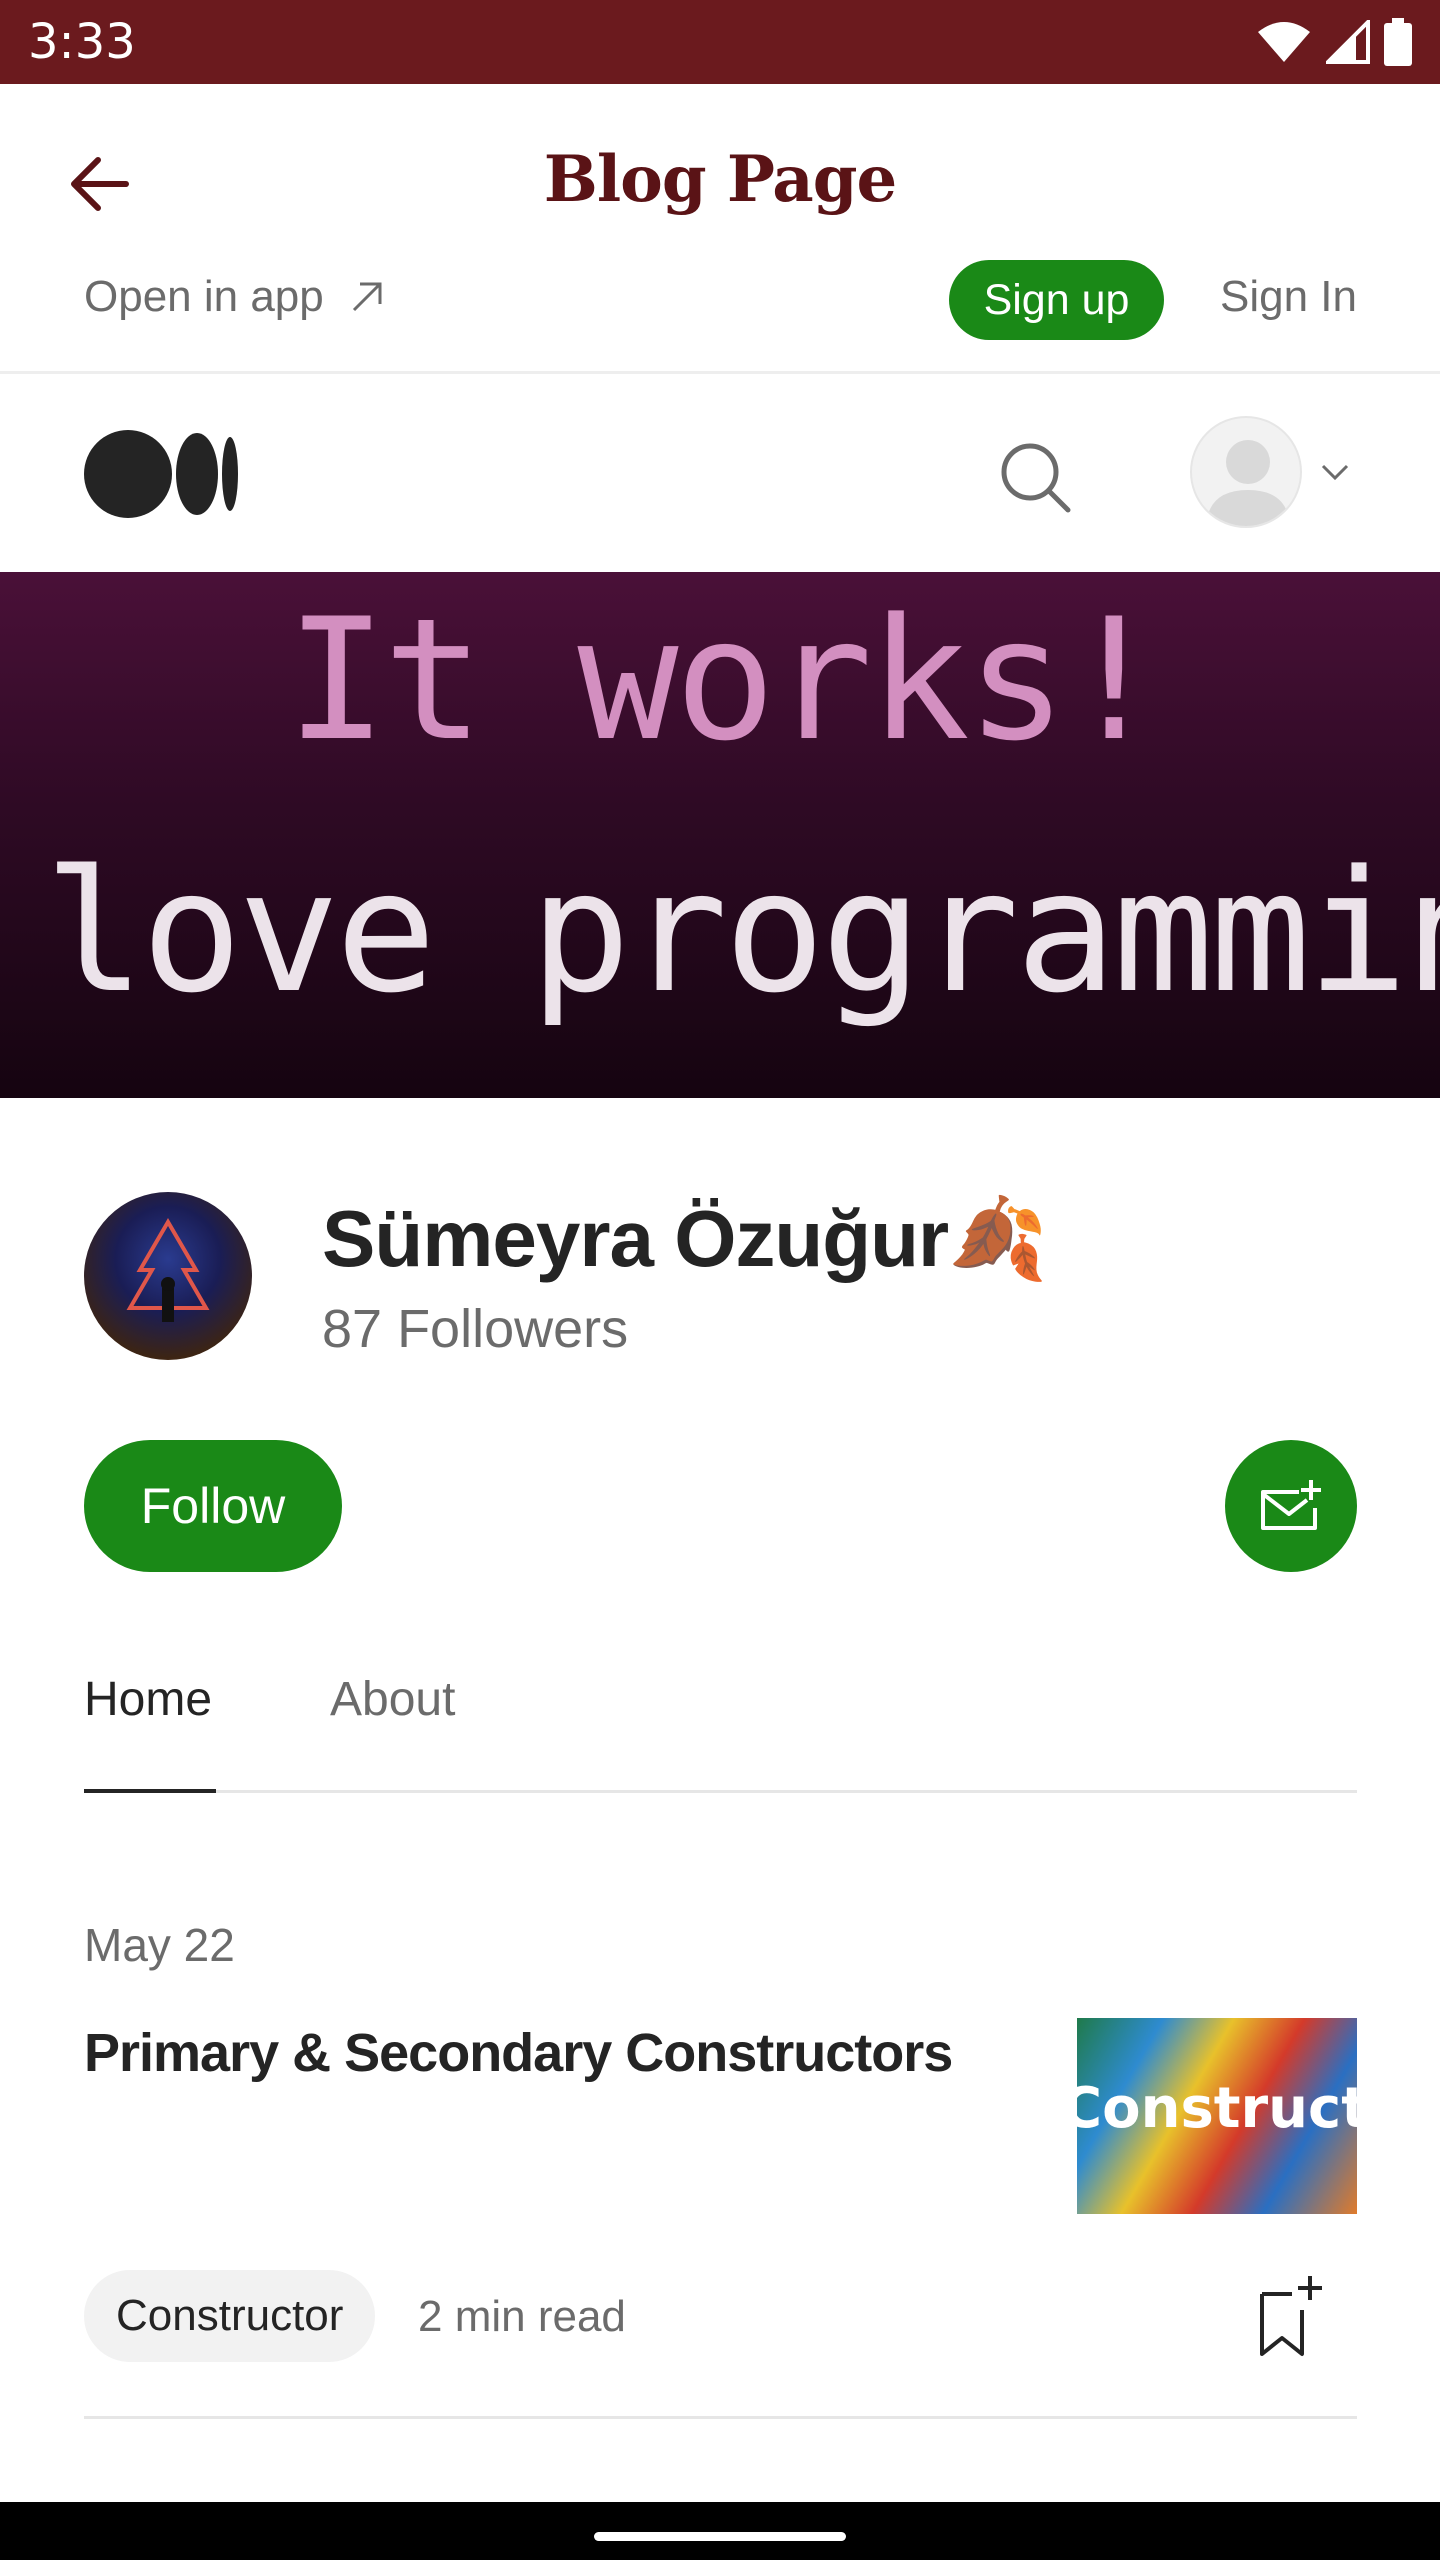 The image size is (1440, 2560). What do you see at coordinates (1056, 300) in the screenshot?
I see `sign-up-button: Sign up` at bounding box center [1056, 300].